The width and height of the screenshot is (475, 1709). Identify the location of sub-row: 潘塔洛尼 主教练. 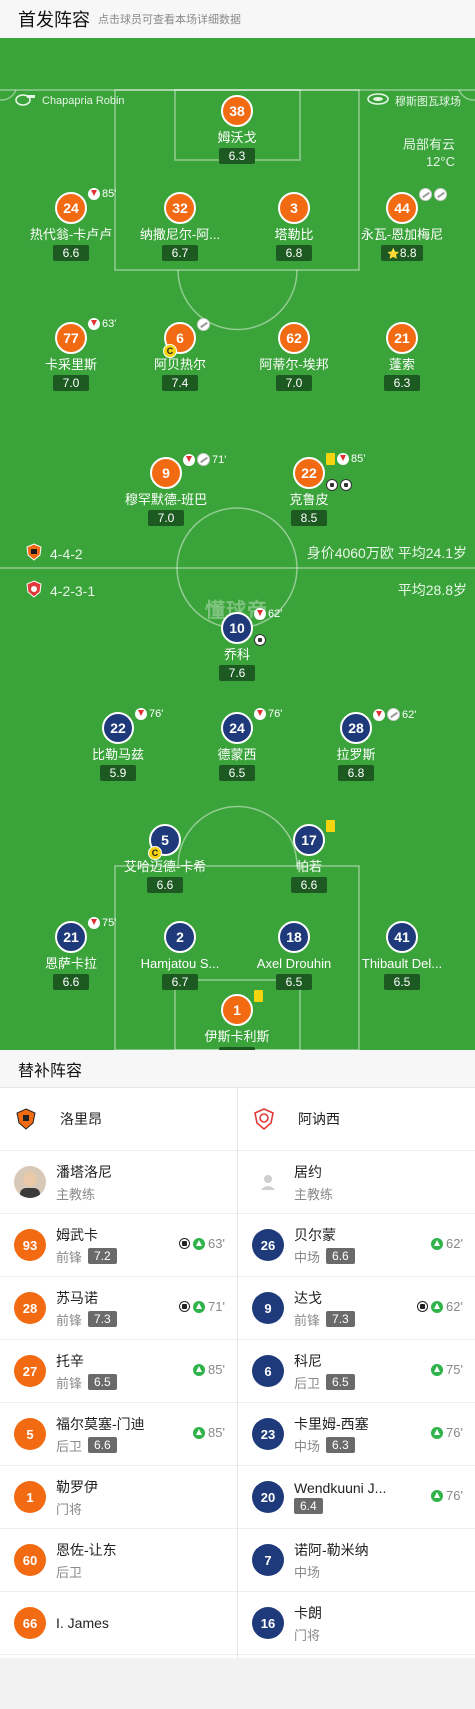
(118, 1182).